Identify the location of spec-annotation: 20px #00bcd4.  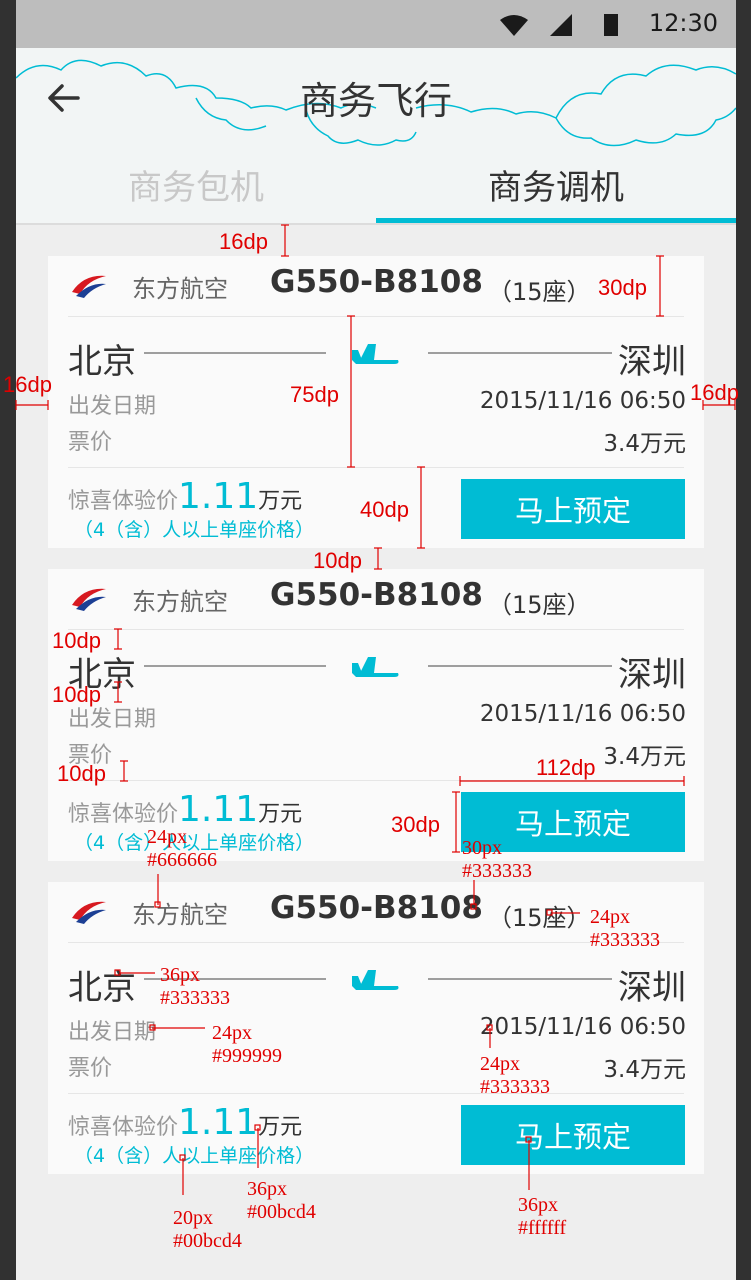
(207, 1229).